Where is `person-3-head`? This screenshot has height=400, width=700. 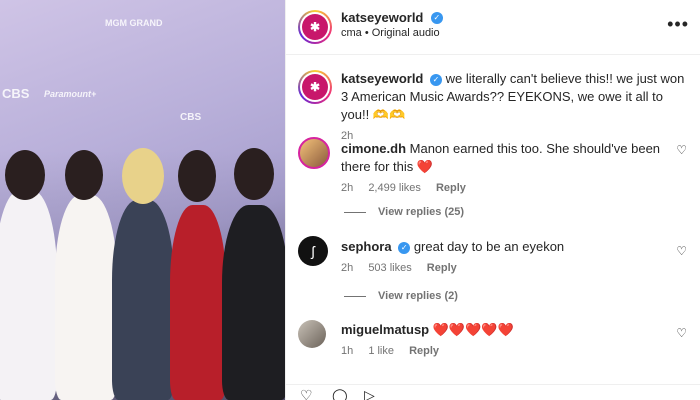 person-3-head is located at coordinates (143, 176).